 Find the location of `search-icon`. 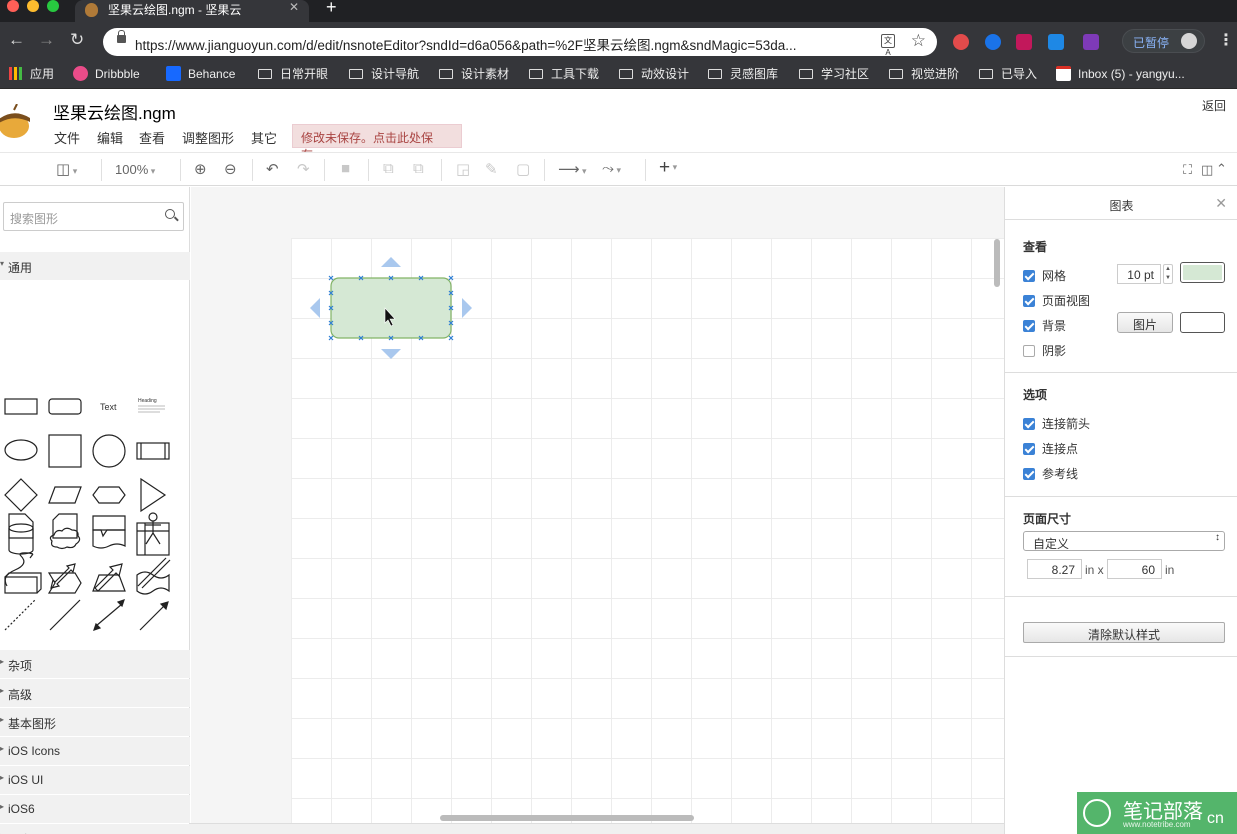

search-icon is located at coordinates (170, 214).